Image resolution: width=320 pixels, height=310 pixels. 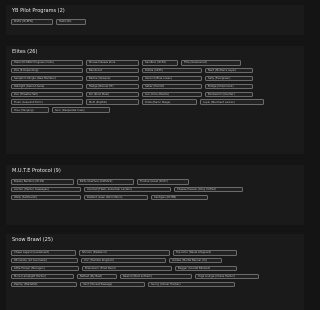 I want to click on member-chip: Prefix (ID:8FN), so click(x=32, y=22).